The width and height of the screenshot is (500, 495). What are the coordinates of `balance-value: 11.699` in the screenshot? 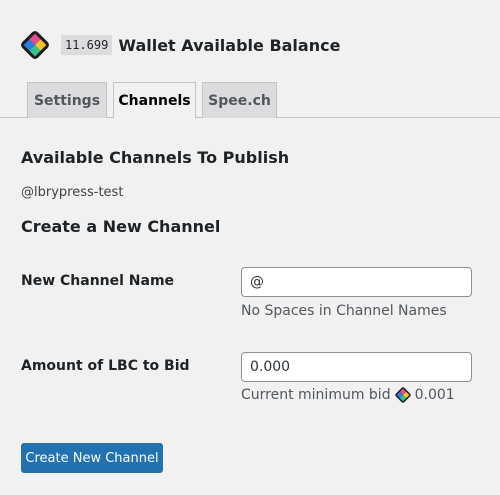 It's located at (87, 45).